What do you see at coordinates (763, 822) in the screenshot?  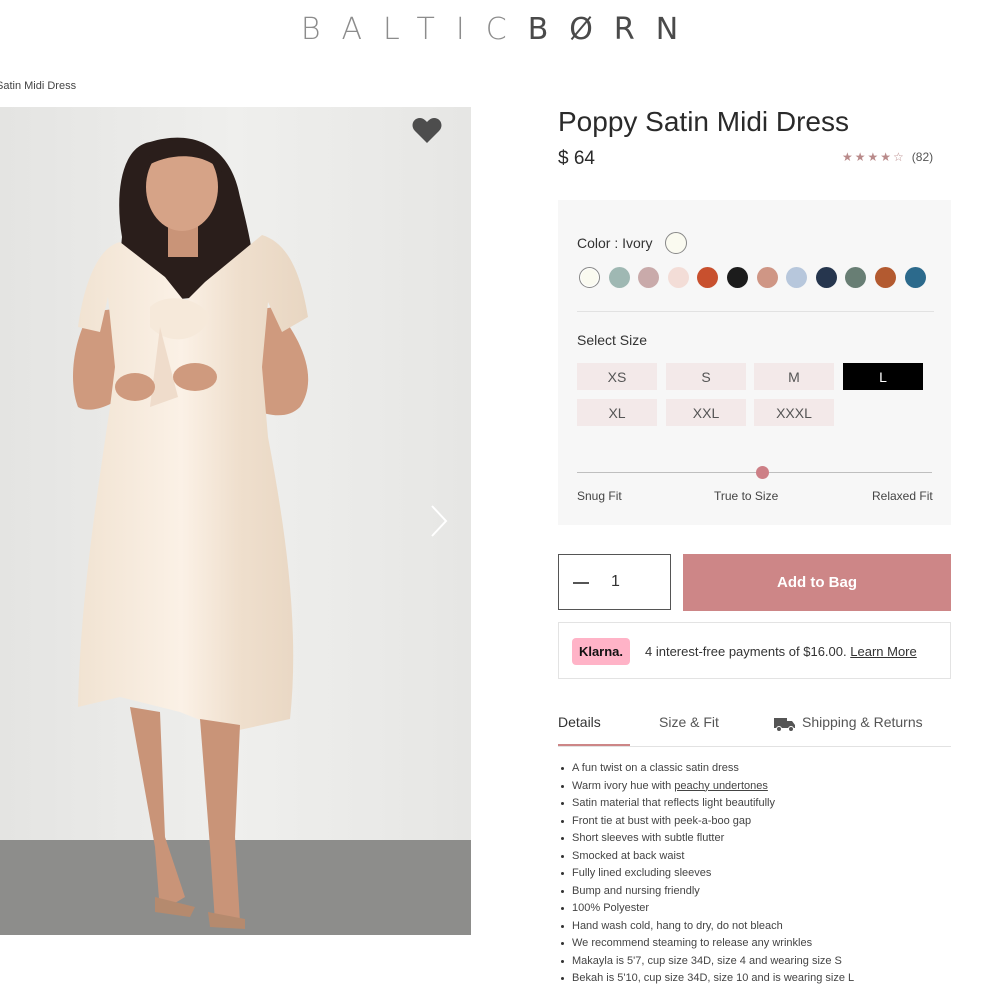 I see `list-item: Front tie at bust with peek-a-boo gap` at bounding box center [763, 822].